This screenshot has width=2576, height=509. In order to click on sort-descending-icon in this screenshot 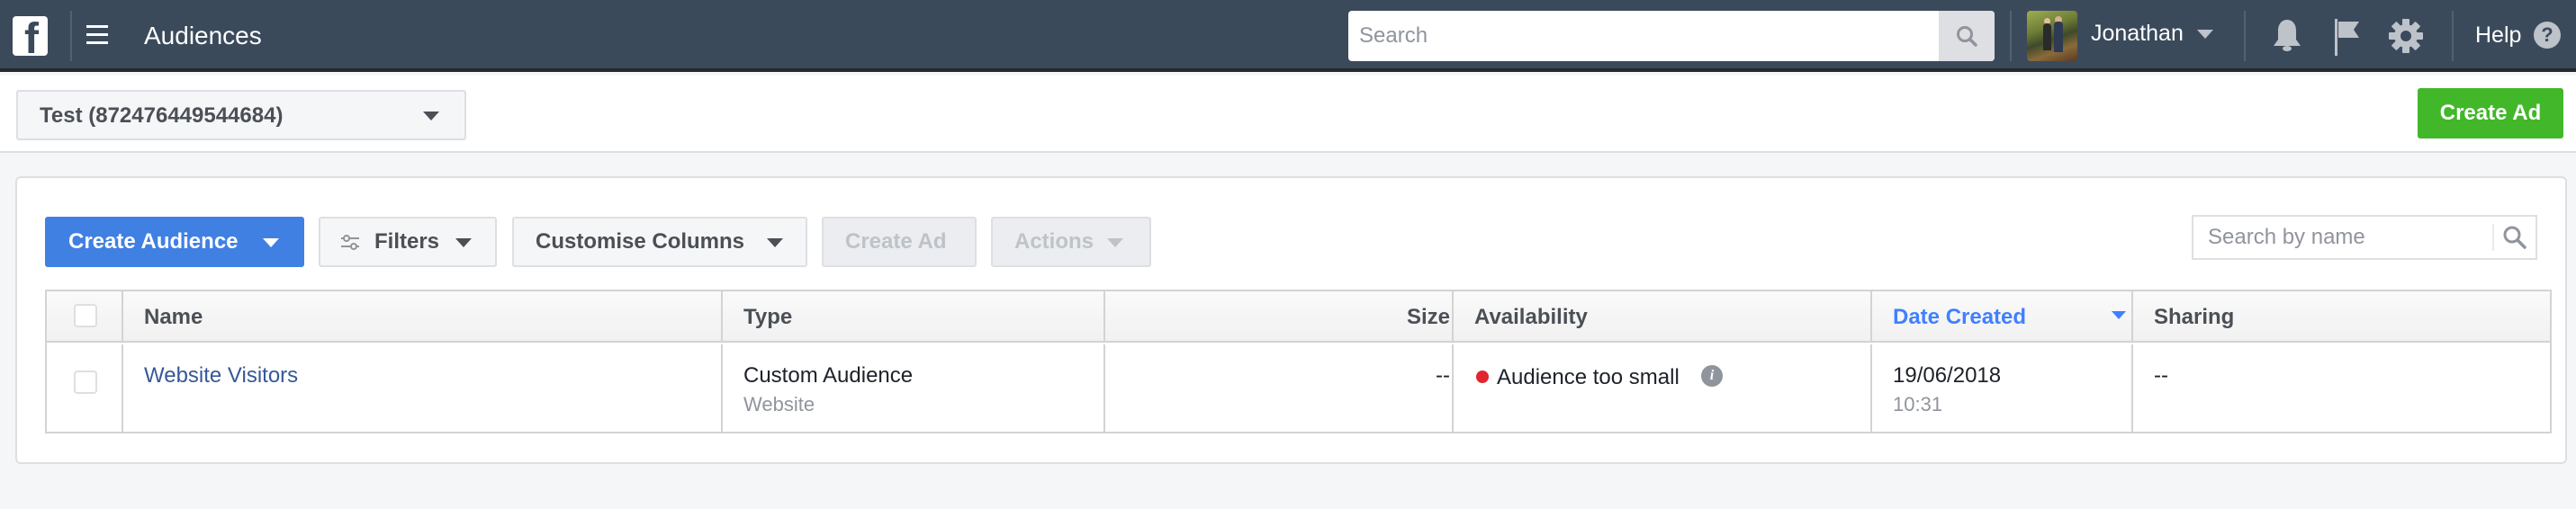, I will do `click(2119, 315)`.